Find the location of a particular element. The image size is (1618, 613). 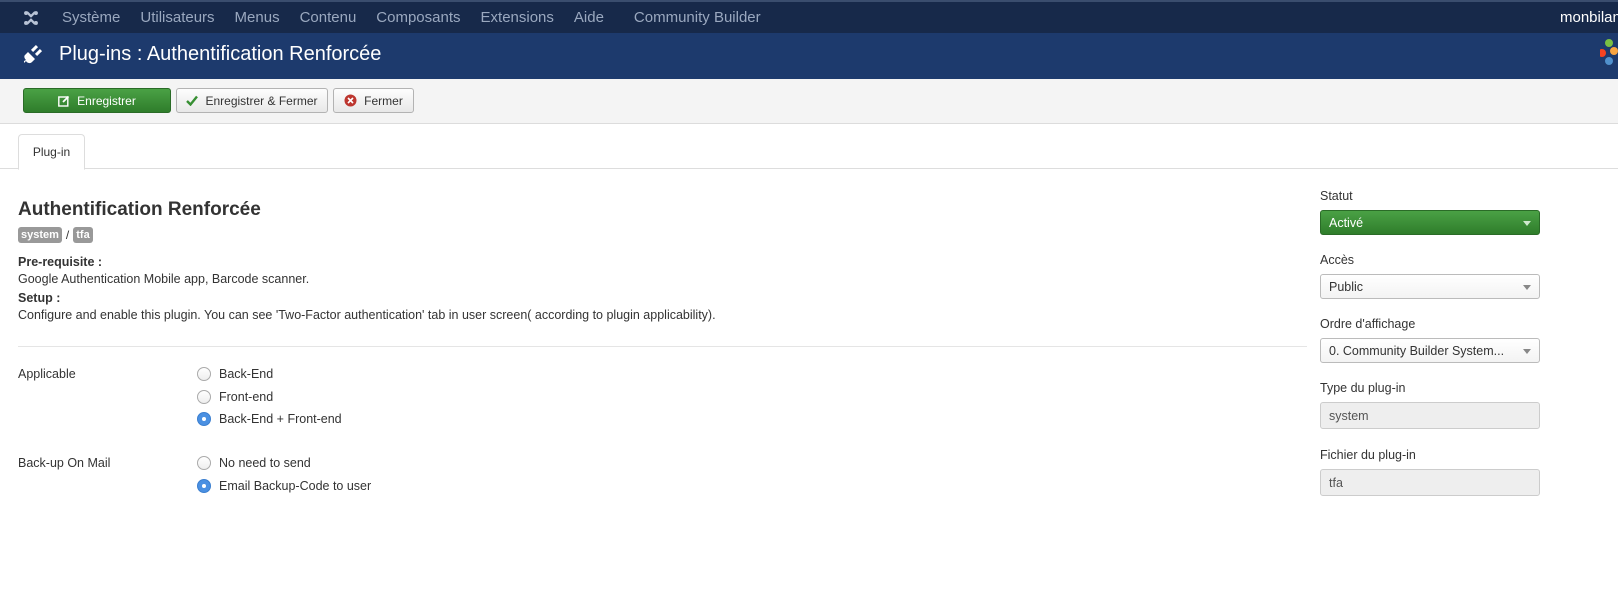

save-close-button: Enregistrer & Fermer is located at coordinates (252, 100).